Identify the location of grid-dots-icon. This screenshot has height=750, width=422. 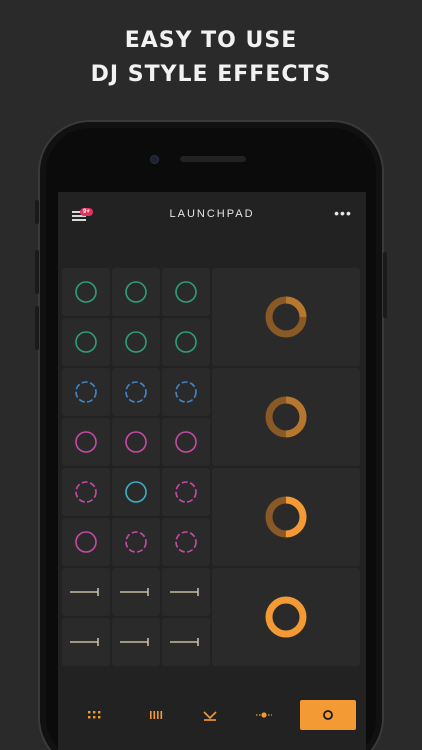
(94, 715).